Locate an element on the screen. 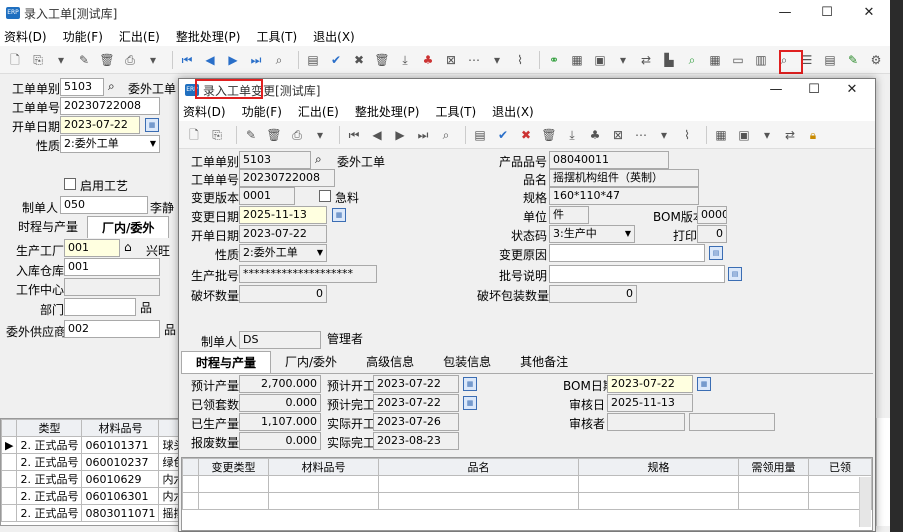  factory-field: 001 is located at coordinates (92, 248).